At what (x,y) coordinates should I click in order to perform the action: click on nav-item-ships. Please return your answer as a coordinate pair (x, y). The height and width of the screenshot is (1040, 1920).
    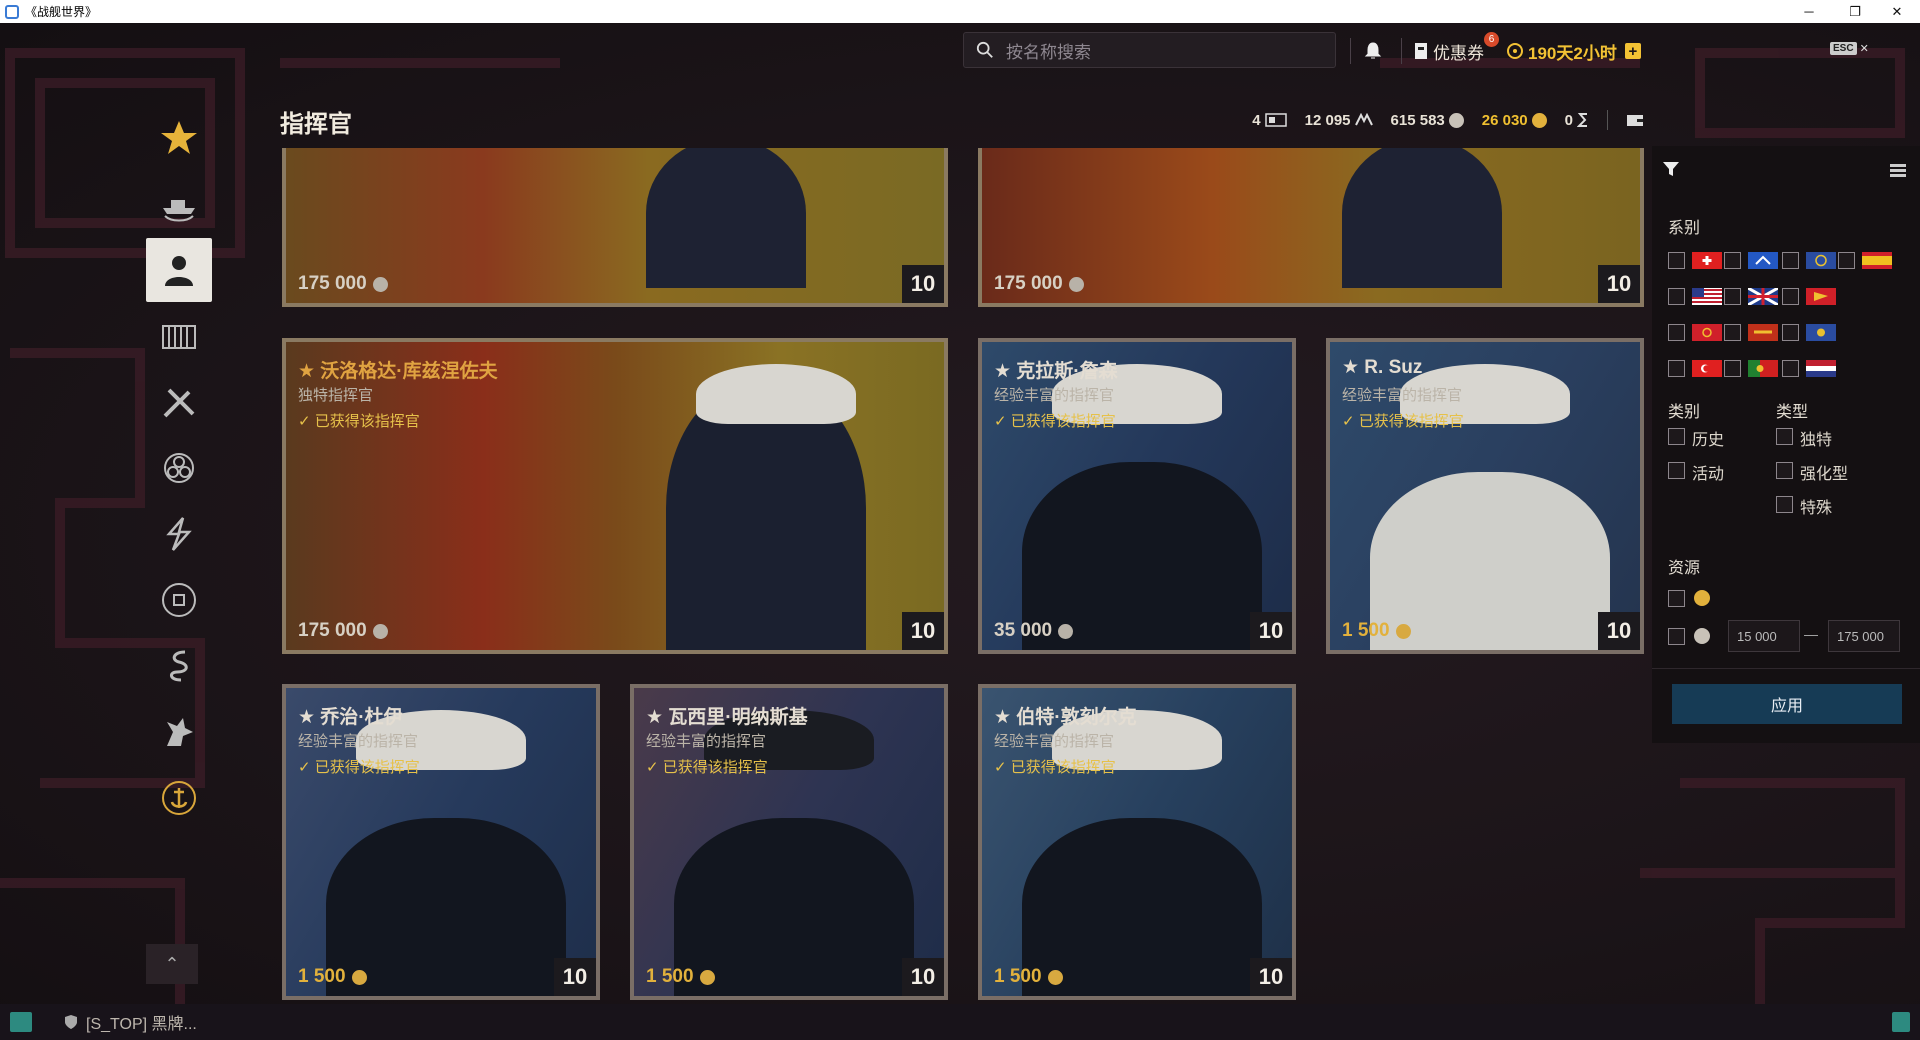
    Looking at the image, I should click on (179, 204).